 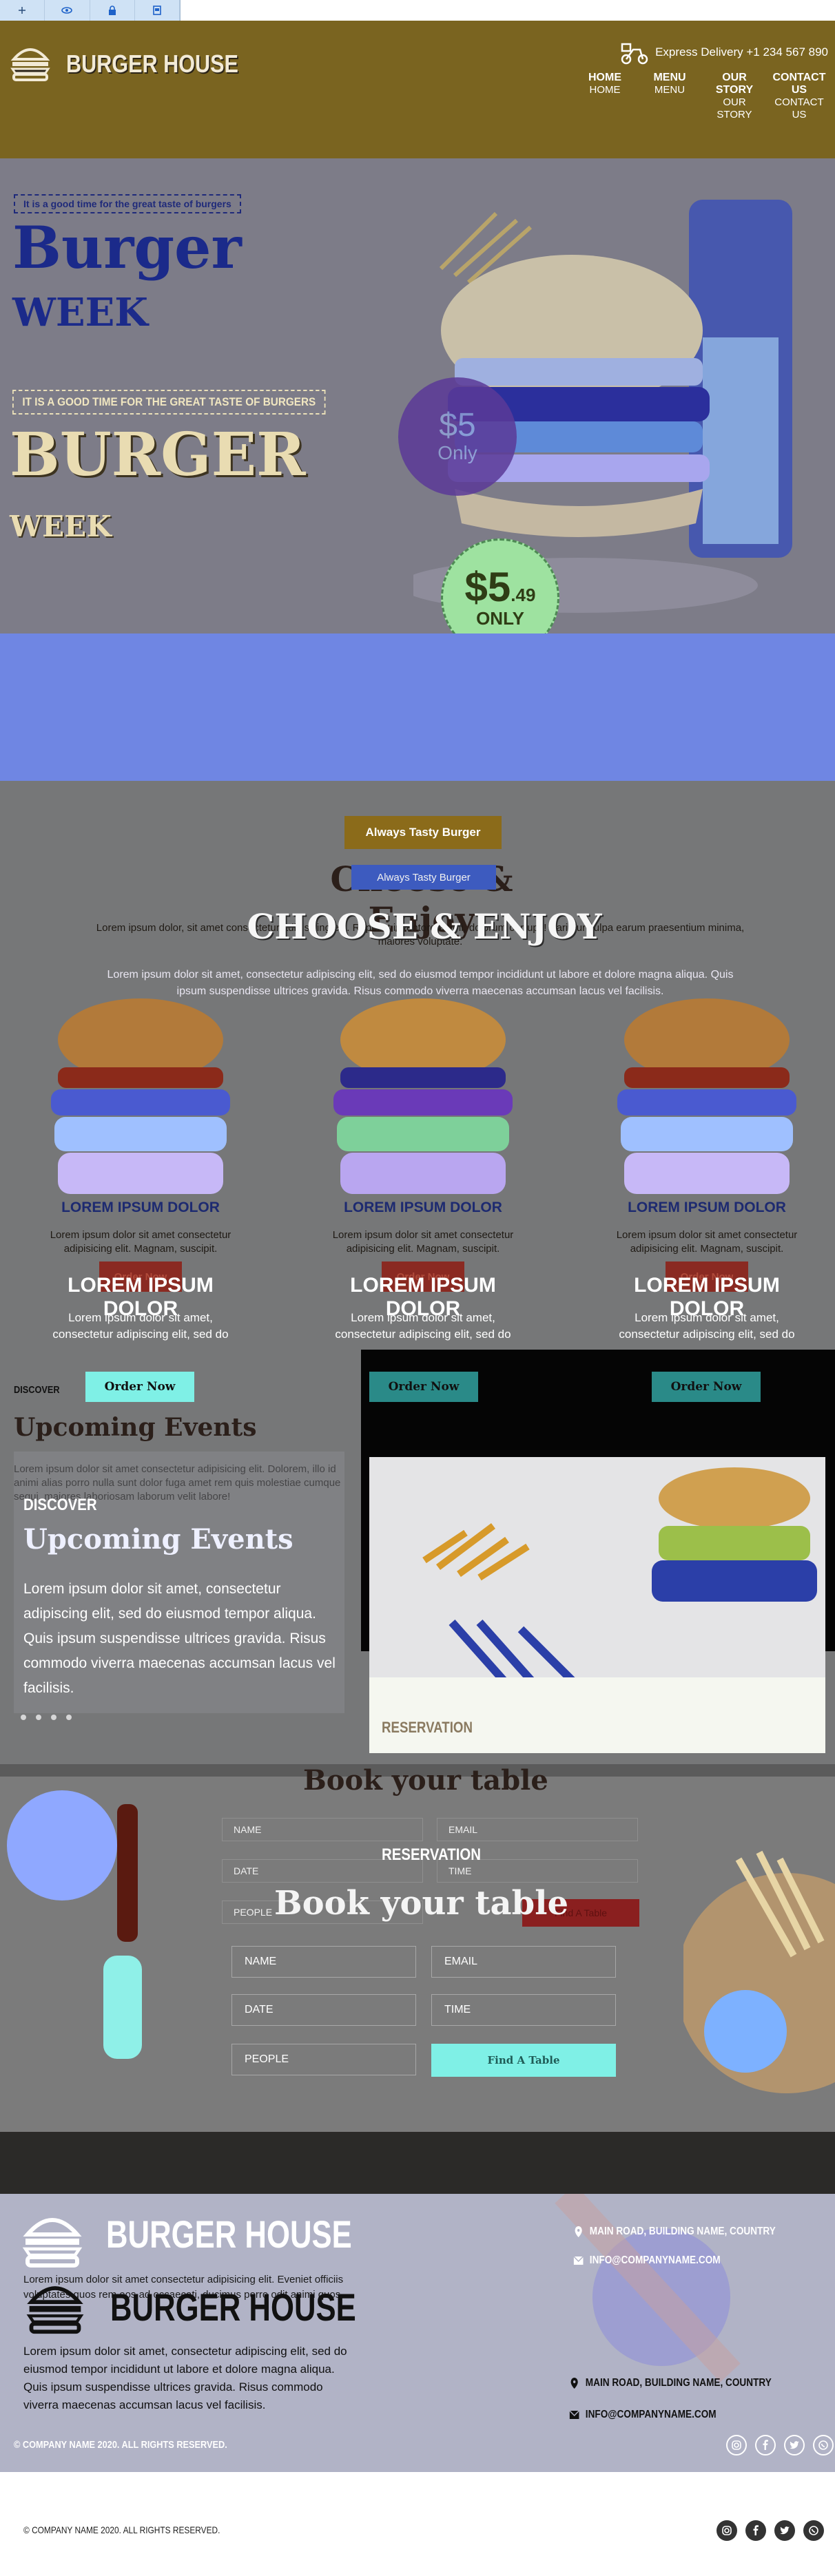 What do you see at coordinates (425, 1780) in the screenshot?
I see `book-table-ghost: Book your table` at bounding box center [425, 1780].